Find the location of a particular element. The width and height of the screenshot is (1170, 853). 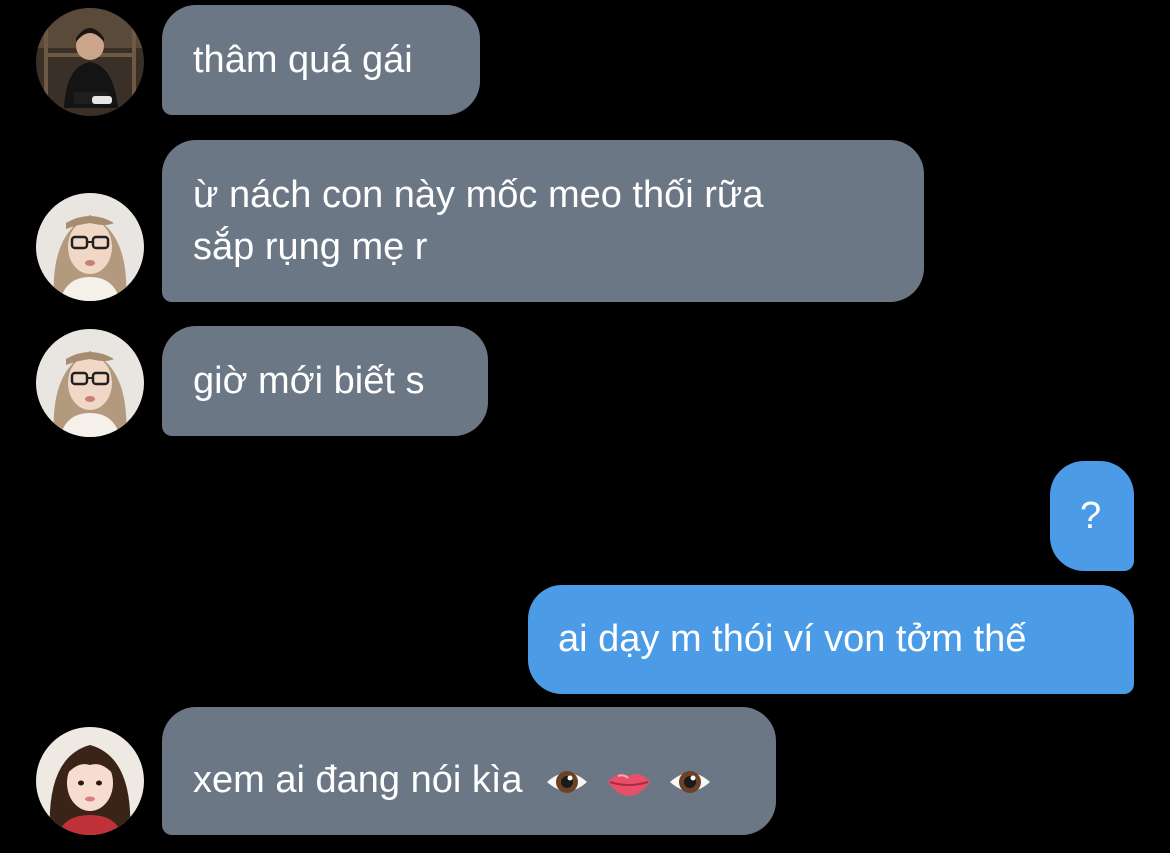

message-bubble-incoming: xem ai đang nói kìa is located at coordinates (469, 771).